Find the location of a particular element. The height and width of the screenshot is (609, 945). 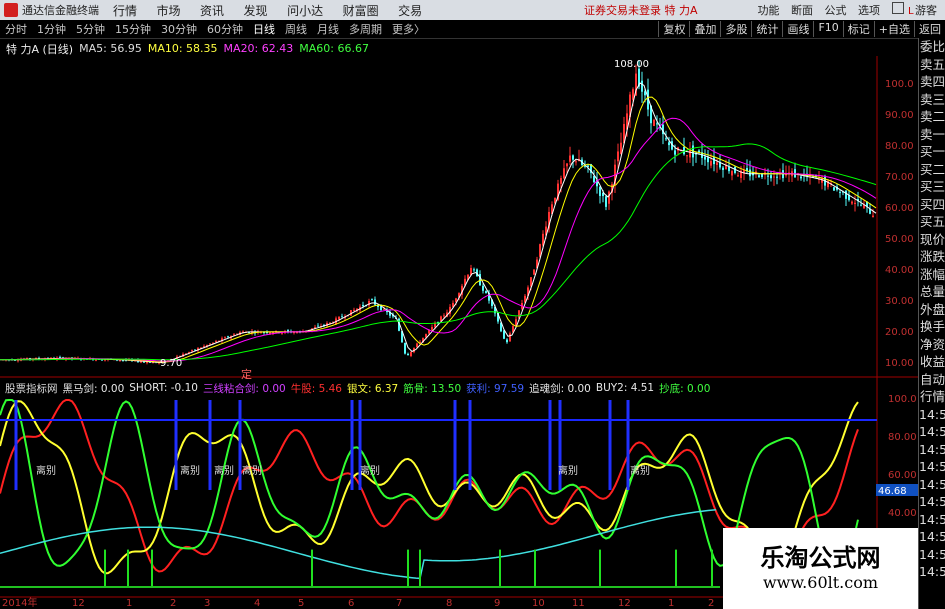

ind-item: 三线粘合剑: 0.00 is located at coordinates (244, 388).